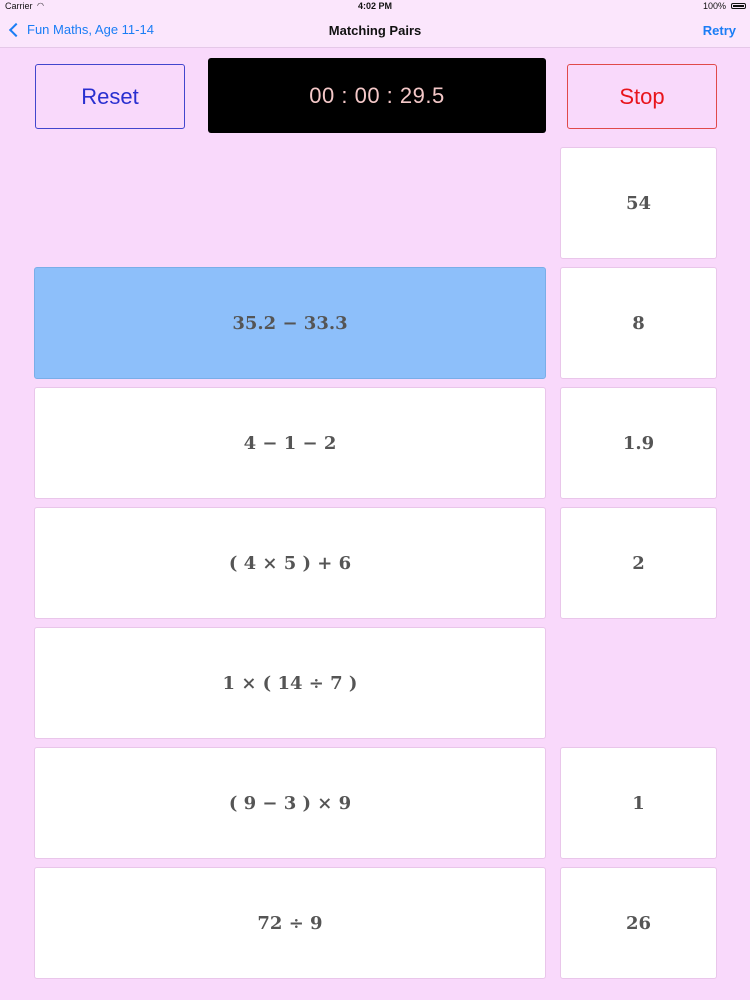 This screenshot has height=1000, width=750. I want to click on question-card: 72 ÷ 9, so click(290, 923).